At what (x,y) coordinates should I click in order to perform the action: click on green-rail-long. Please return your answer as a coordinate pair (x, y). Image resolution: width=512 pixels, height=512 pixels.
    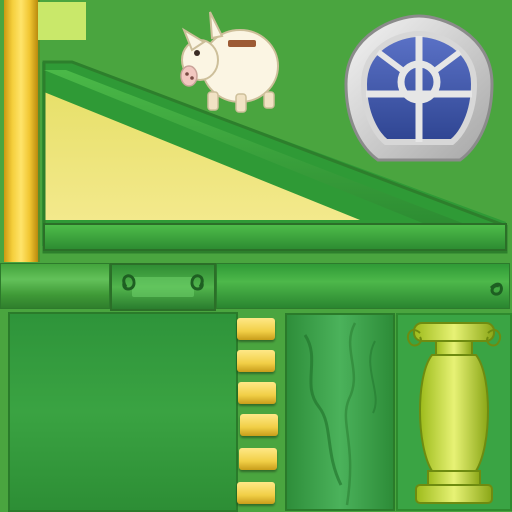
    Looking at the image, I should click on (363, 286).